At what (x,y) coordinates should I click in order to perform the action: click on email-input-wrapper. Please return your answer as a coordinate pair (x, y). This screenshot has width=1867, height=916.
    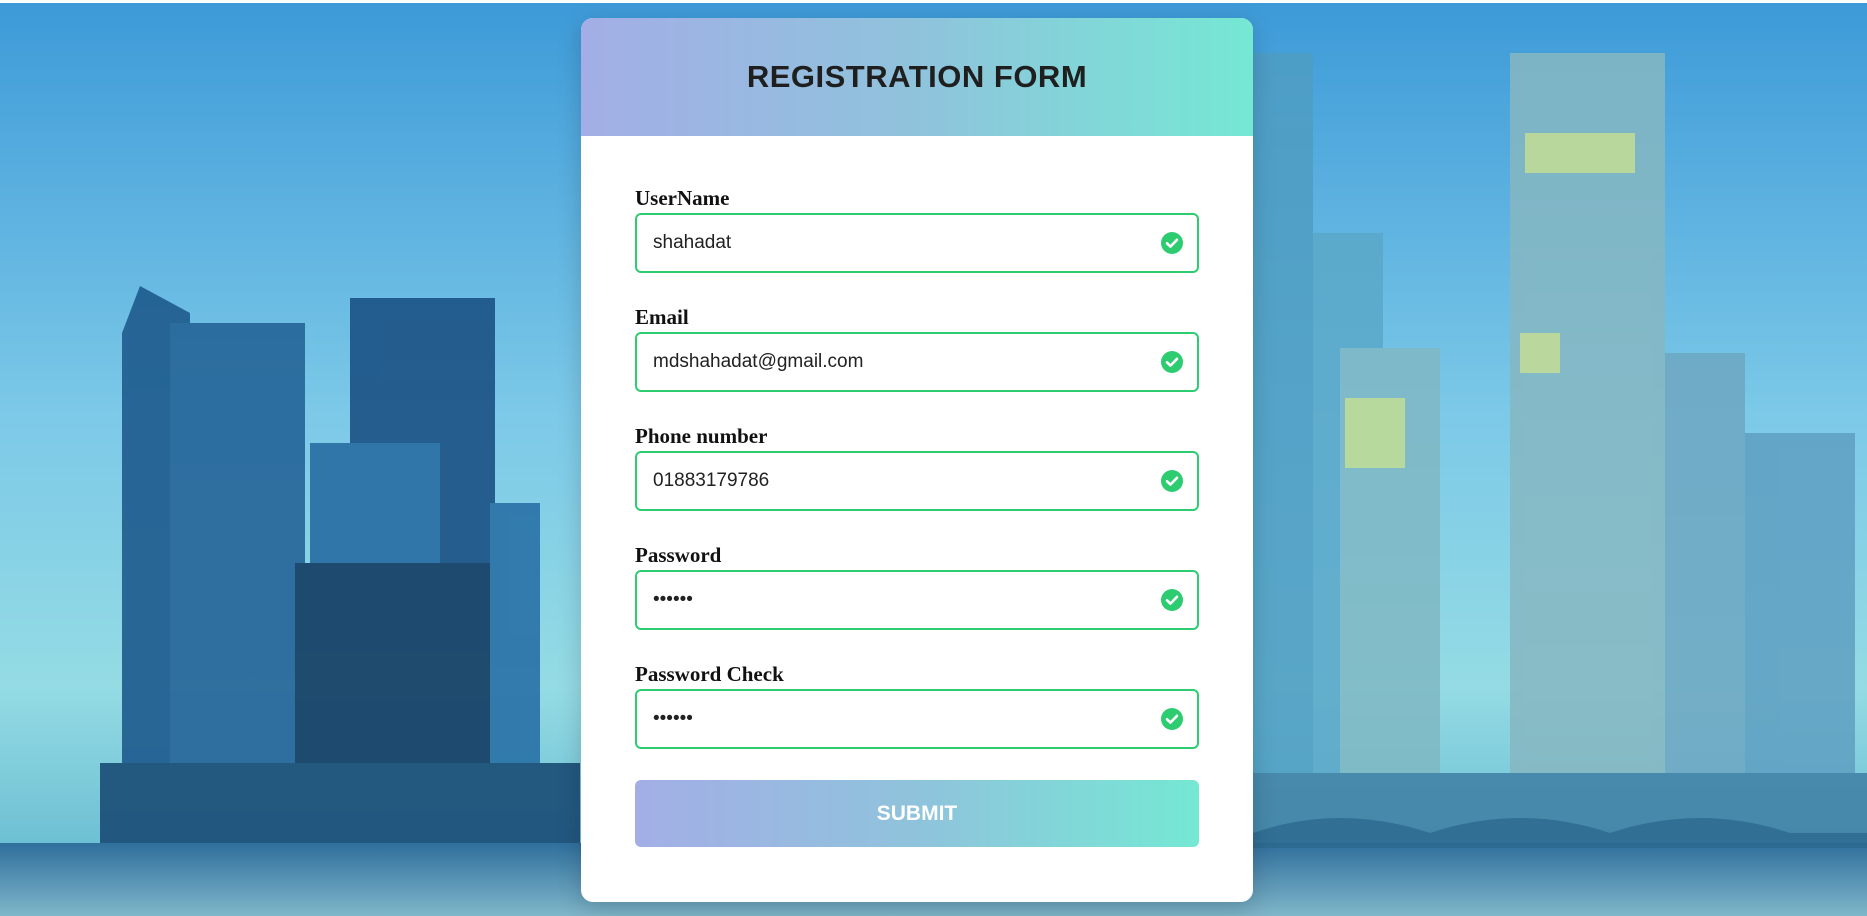
    Looking at the image, I should click on (917, 362).